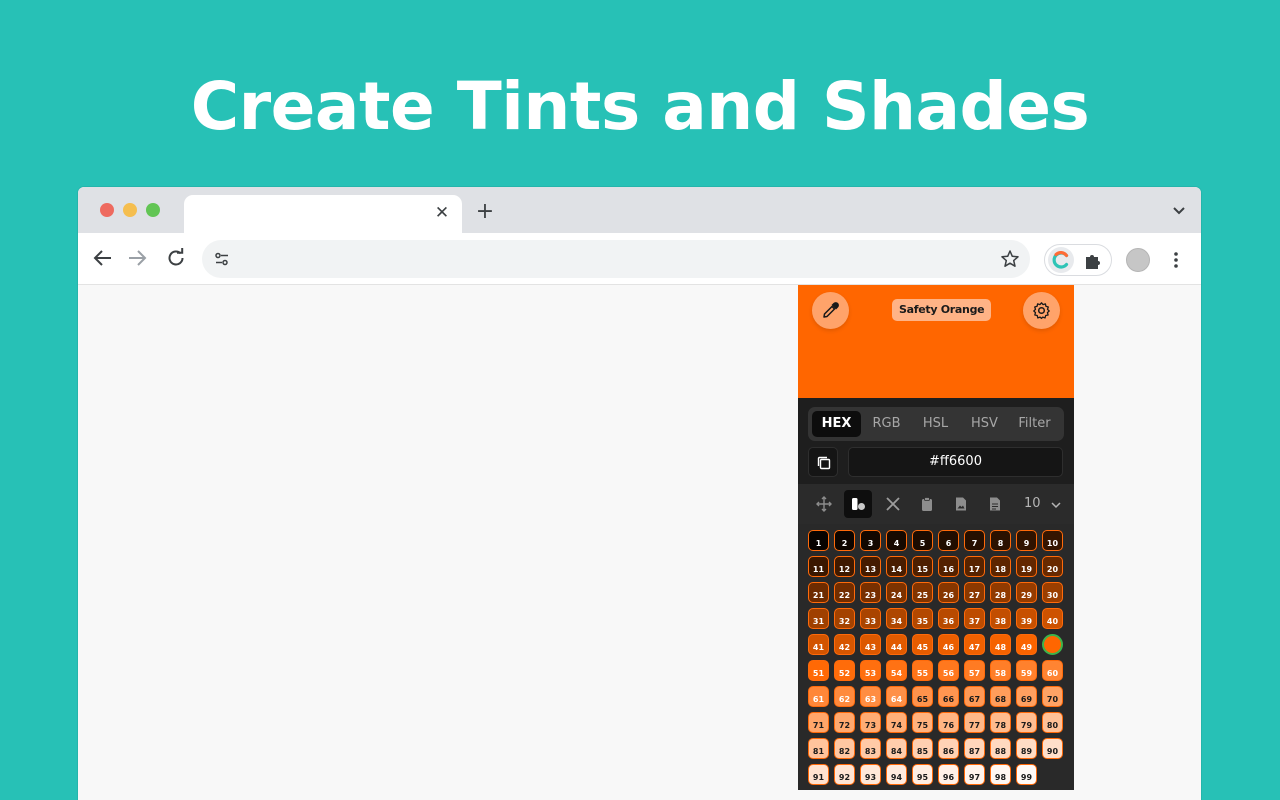  Describe the element at coordinates (1000, 696) in the screenshot. I see `swatch: 68` at that location.